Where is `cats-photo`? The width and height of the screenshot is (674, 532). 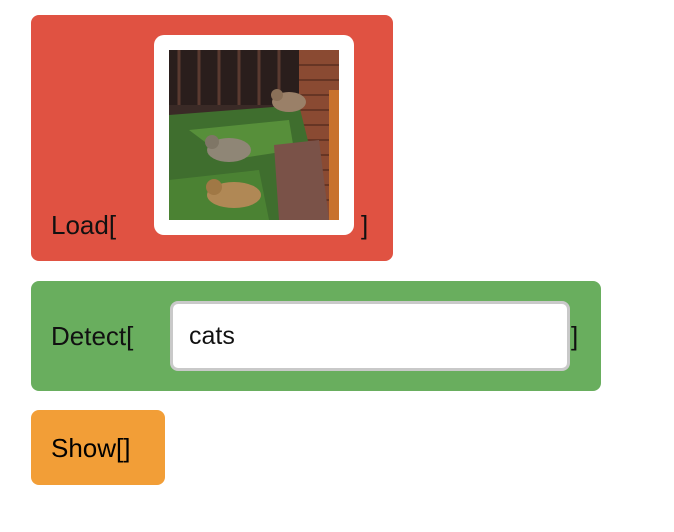
cats-photo is located at coordinates (254, 135).